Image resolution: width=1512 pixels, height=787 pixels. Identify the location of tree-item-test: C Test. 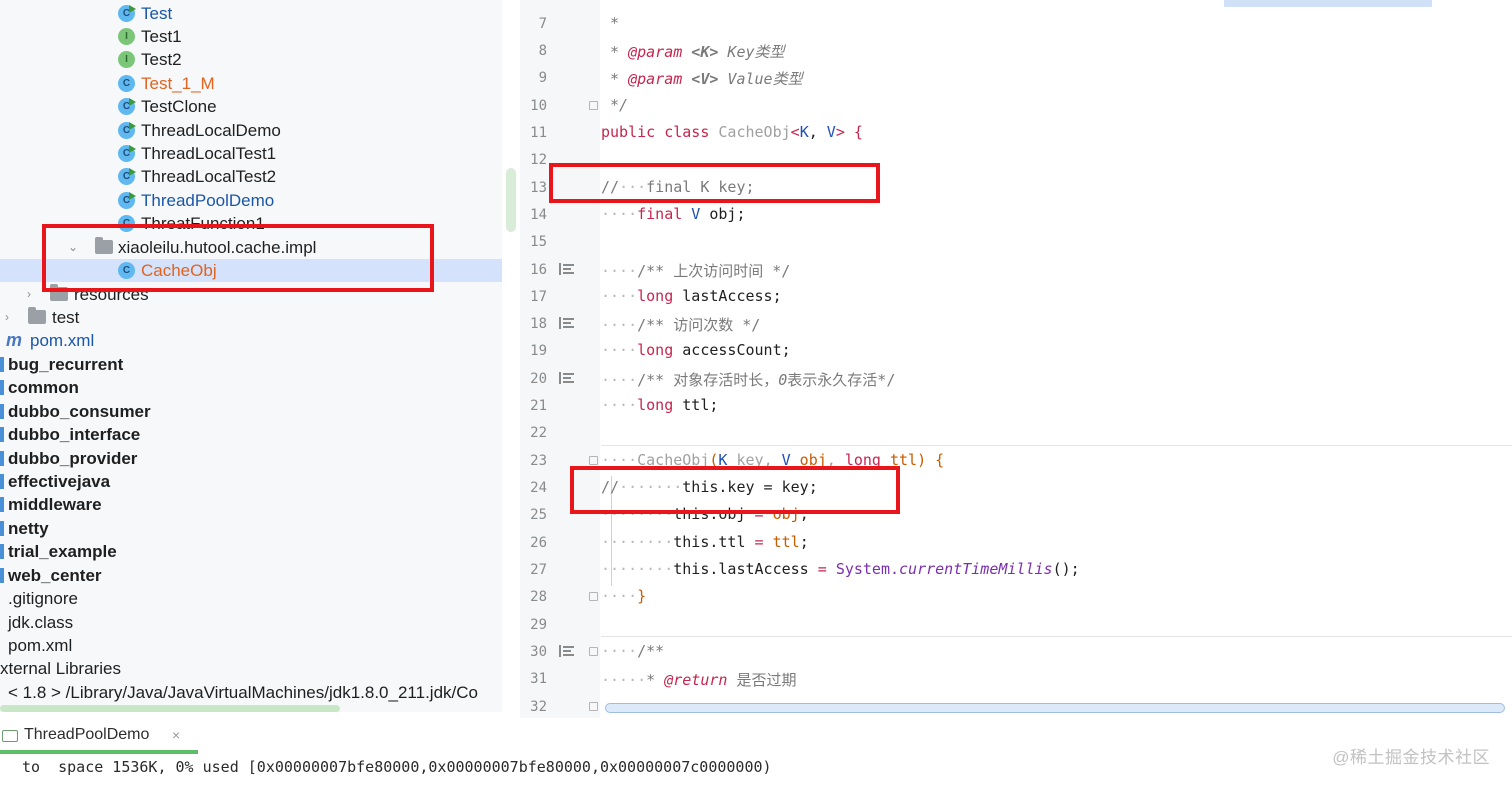
(251, 13).